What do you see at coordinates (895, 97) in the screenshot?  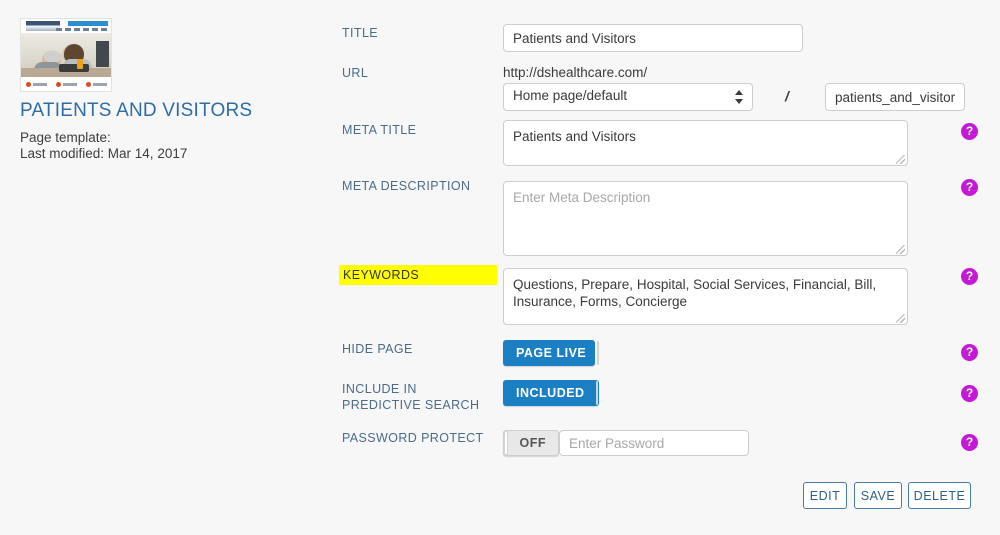 I see `url-slug-input` at bounding box center [895, 97].